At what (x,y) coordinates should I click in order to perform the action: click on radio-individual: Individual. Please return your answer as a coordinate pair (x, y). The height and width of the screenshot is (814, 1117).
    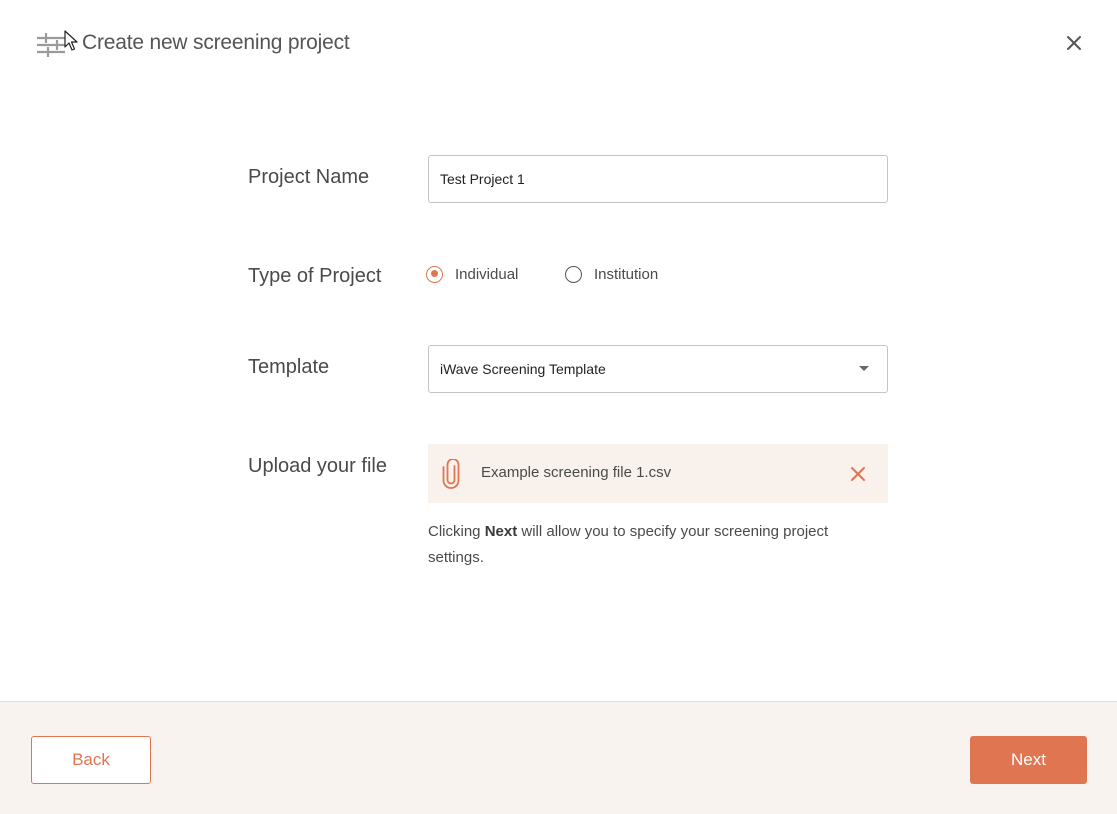
    Looking at the image, I should click on (472, 274).